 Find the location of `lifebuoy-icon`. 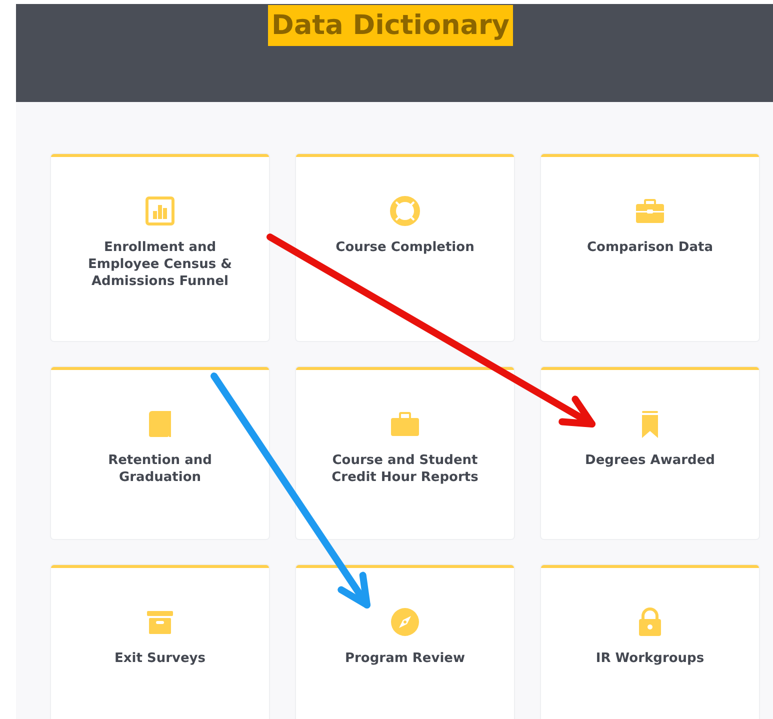

lifebuoy-icon is located at coordinates (405, 211).